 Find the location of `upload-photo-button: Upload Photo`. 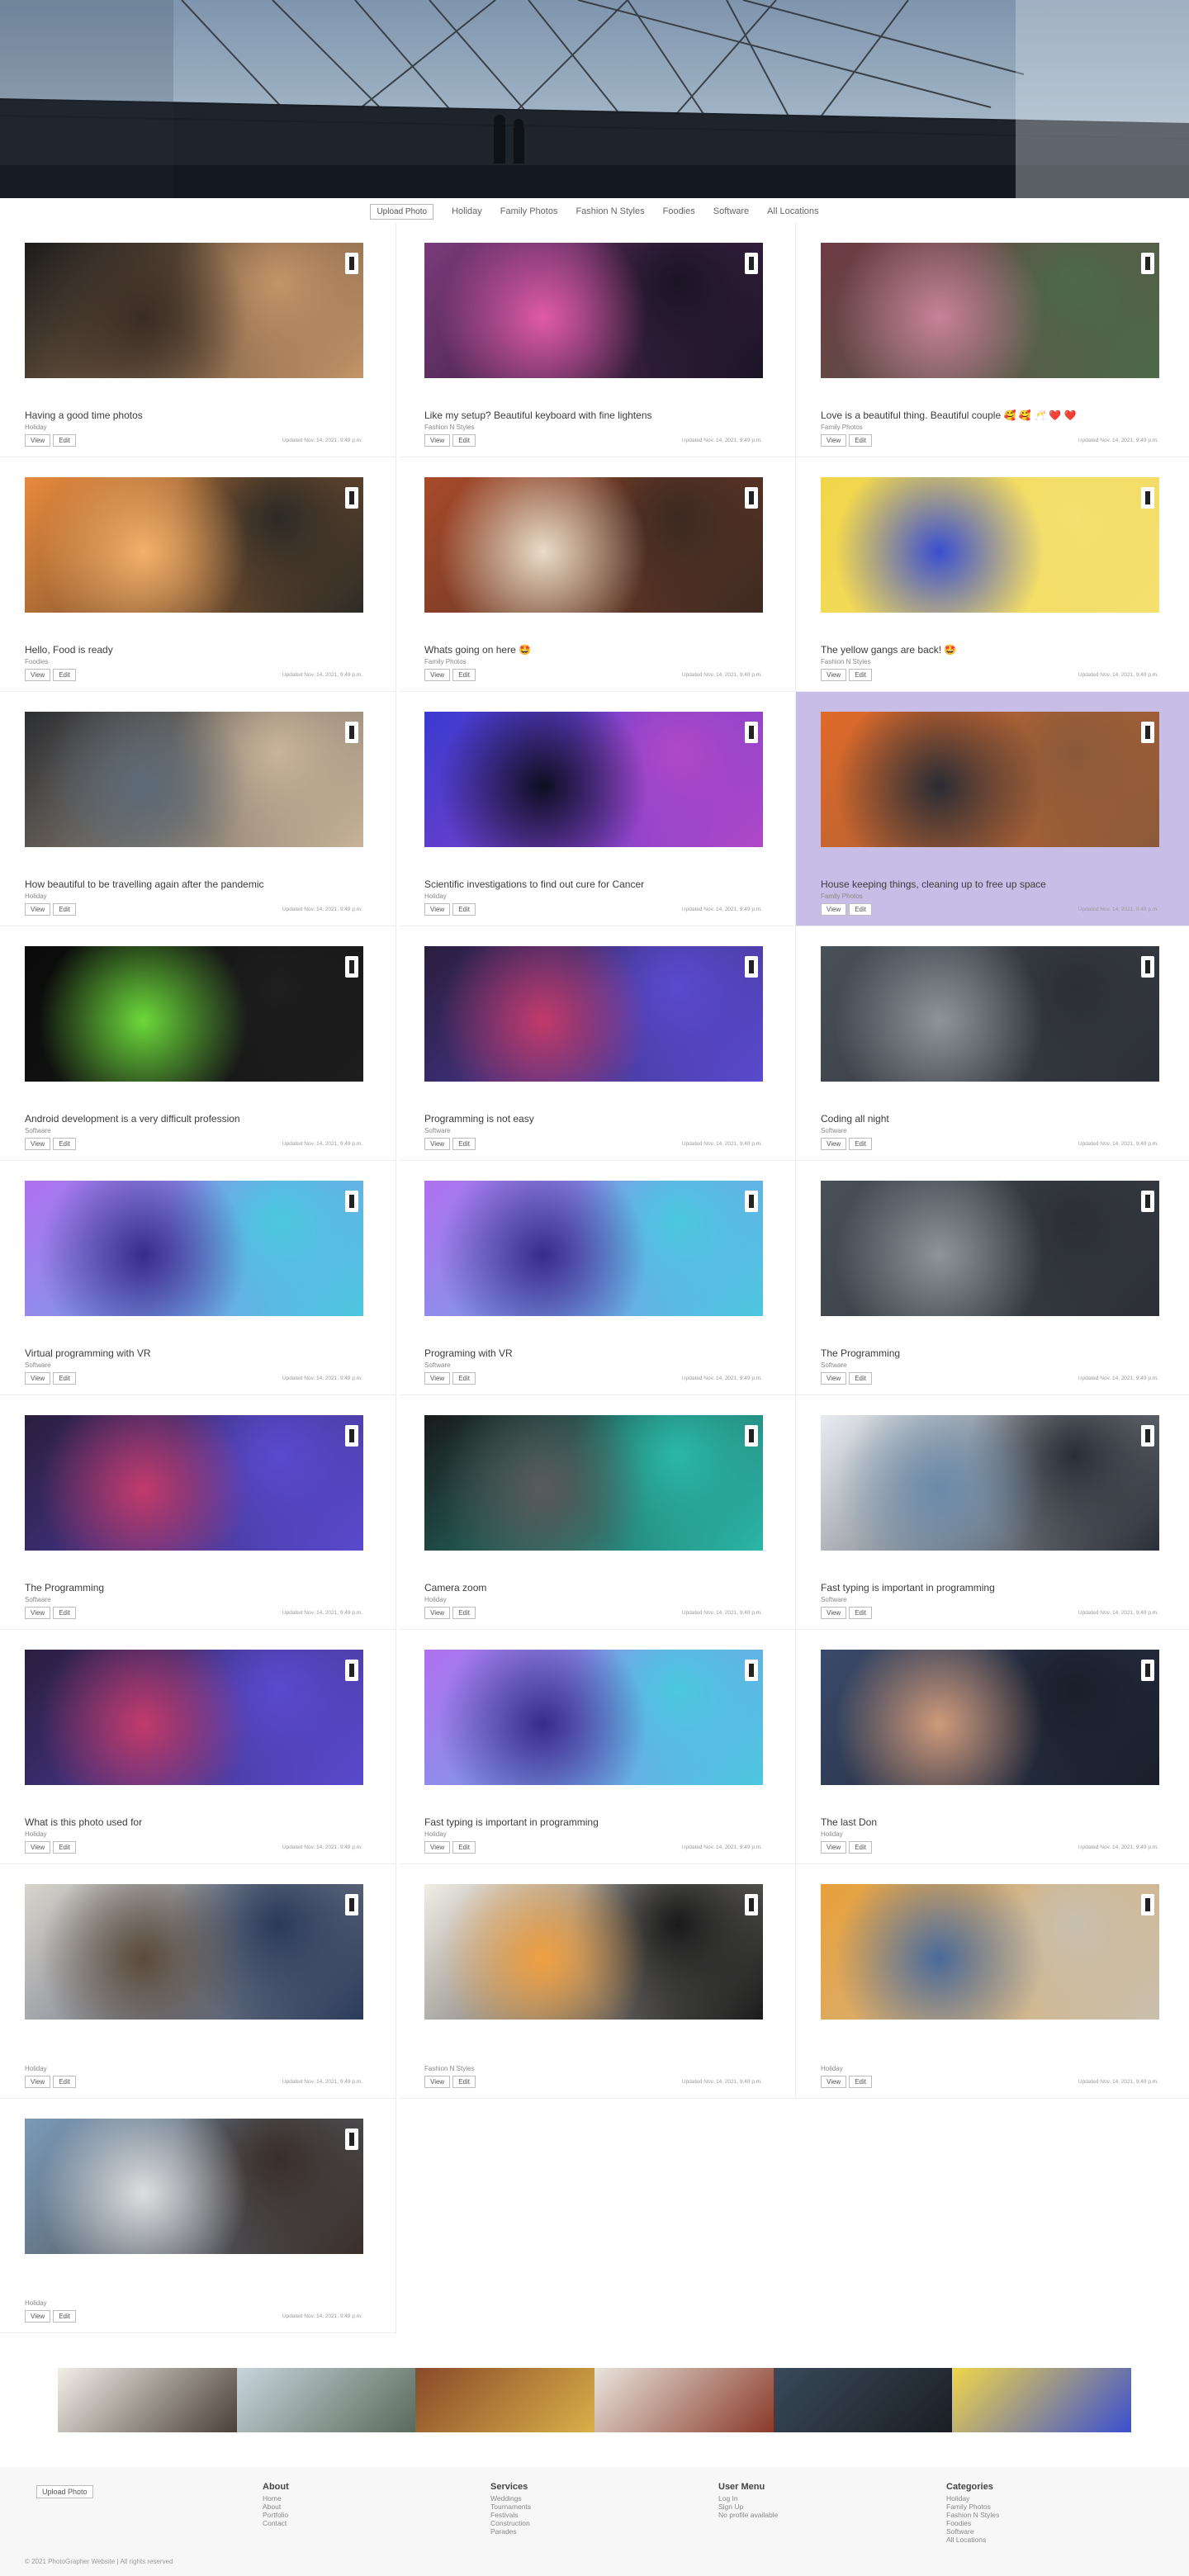

upload-photo-button: Upload Photo is located at coordinates (402, 211).